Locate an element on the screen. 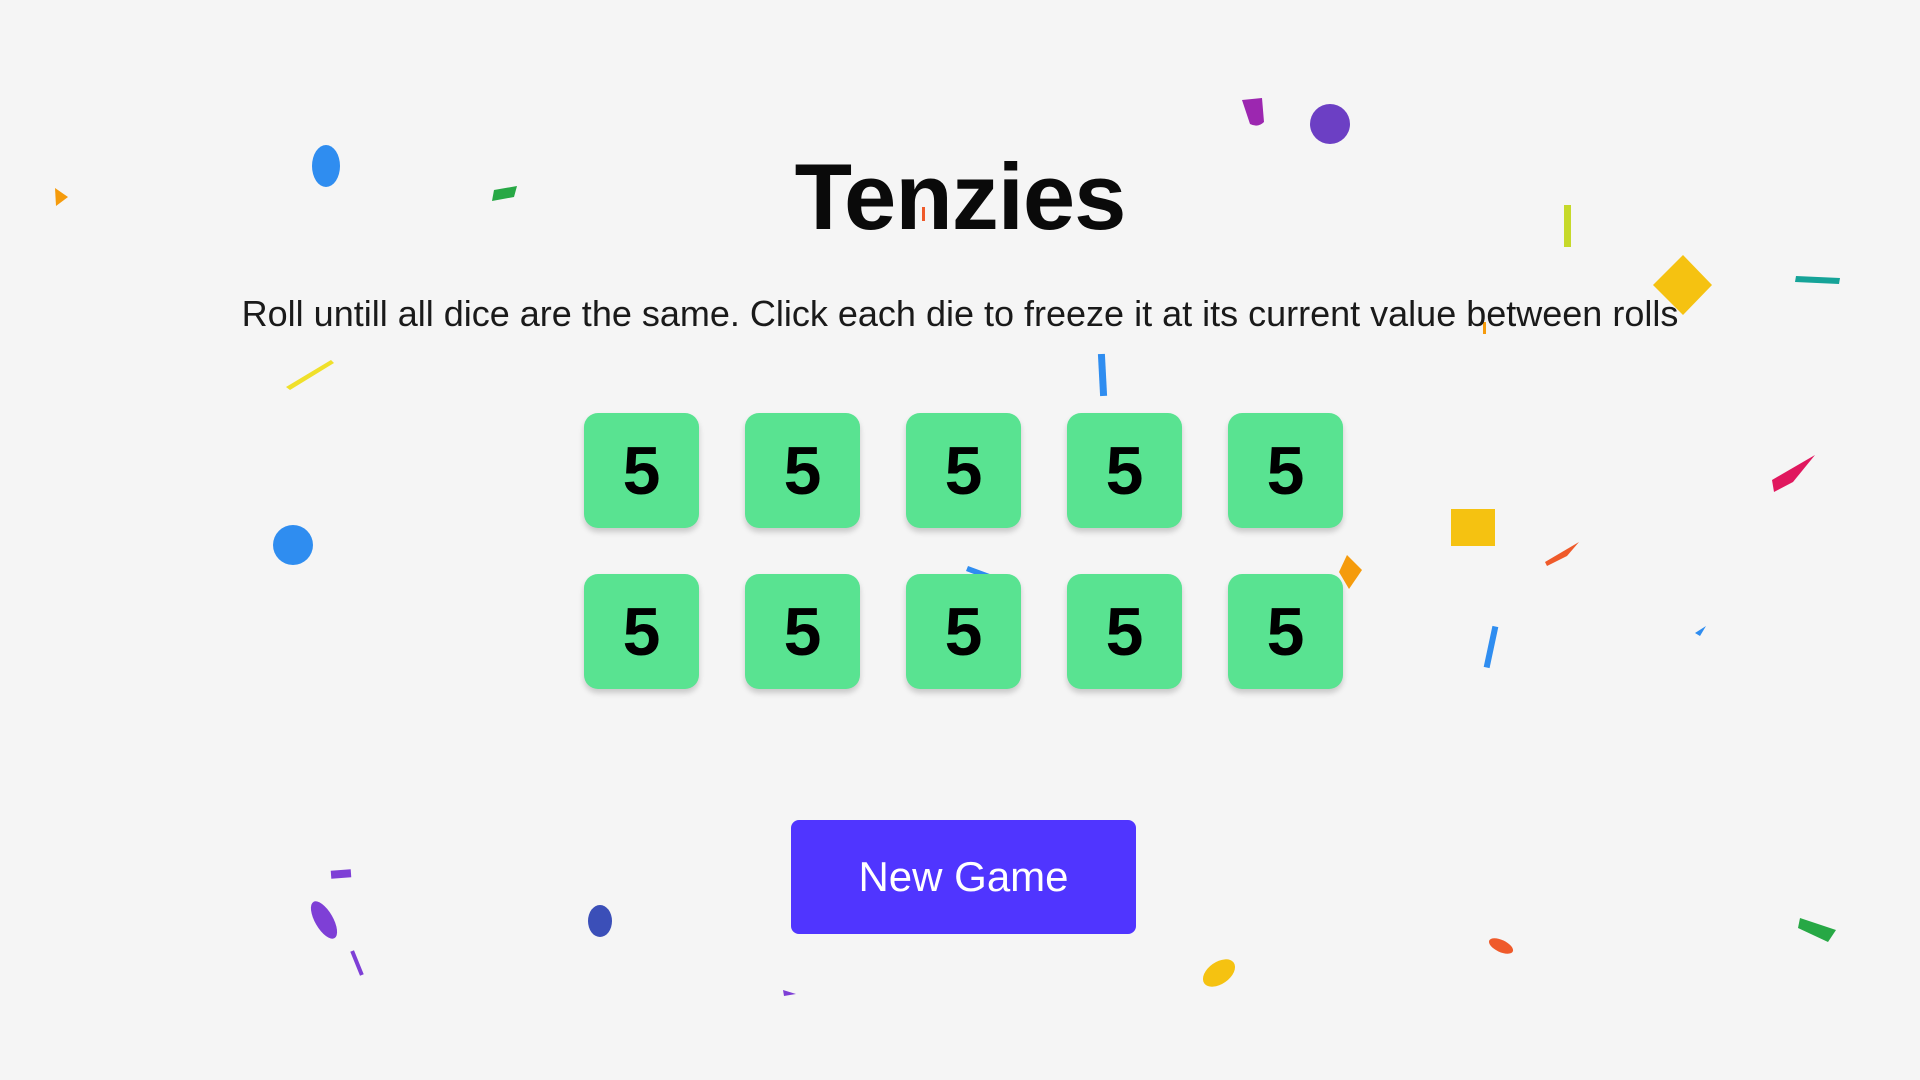 This screenshot has width=1920, height=1080. die-1: 5 is located at coordinates (641, 470).